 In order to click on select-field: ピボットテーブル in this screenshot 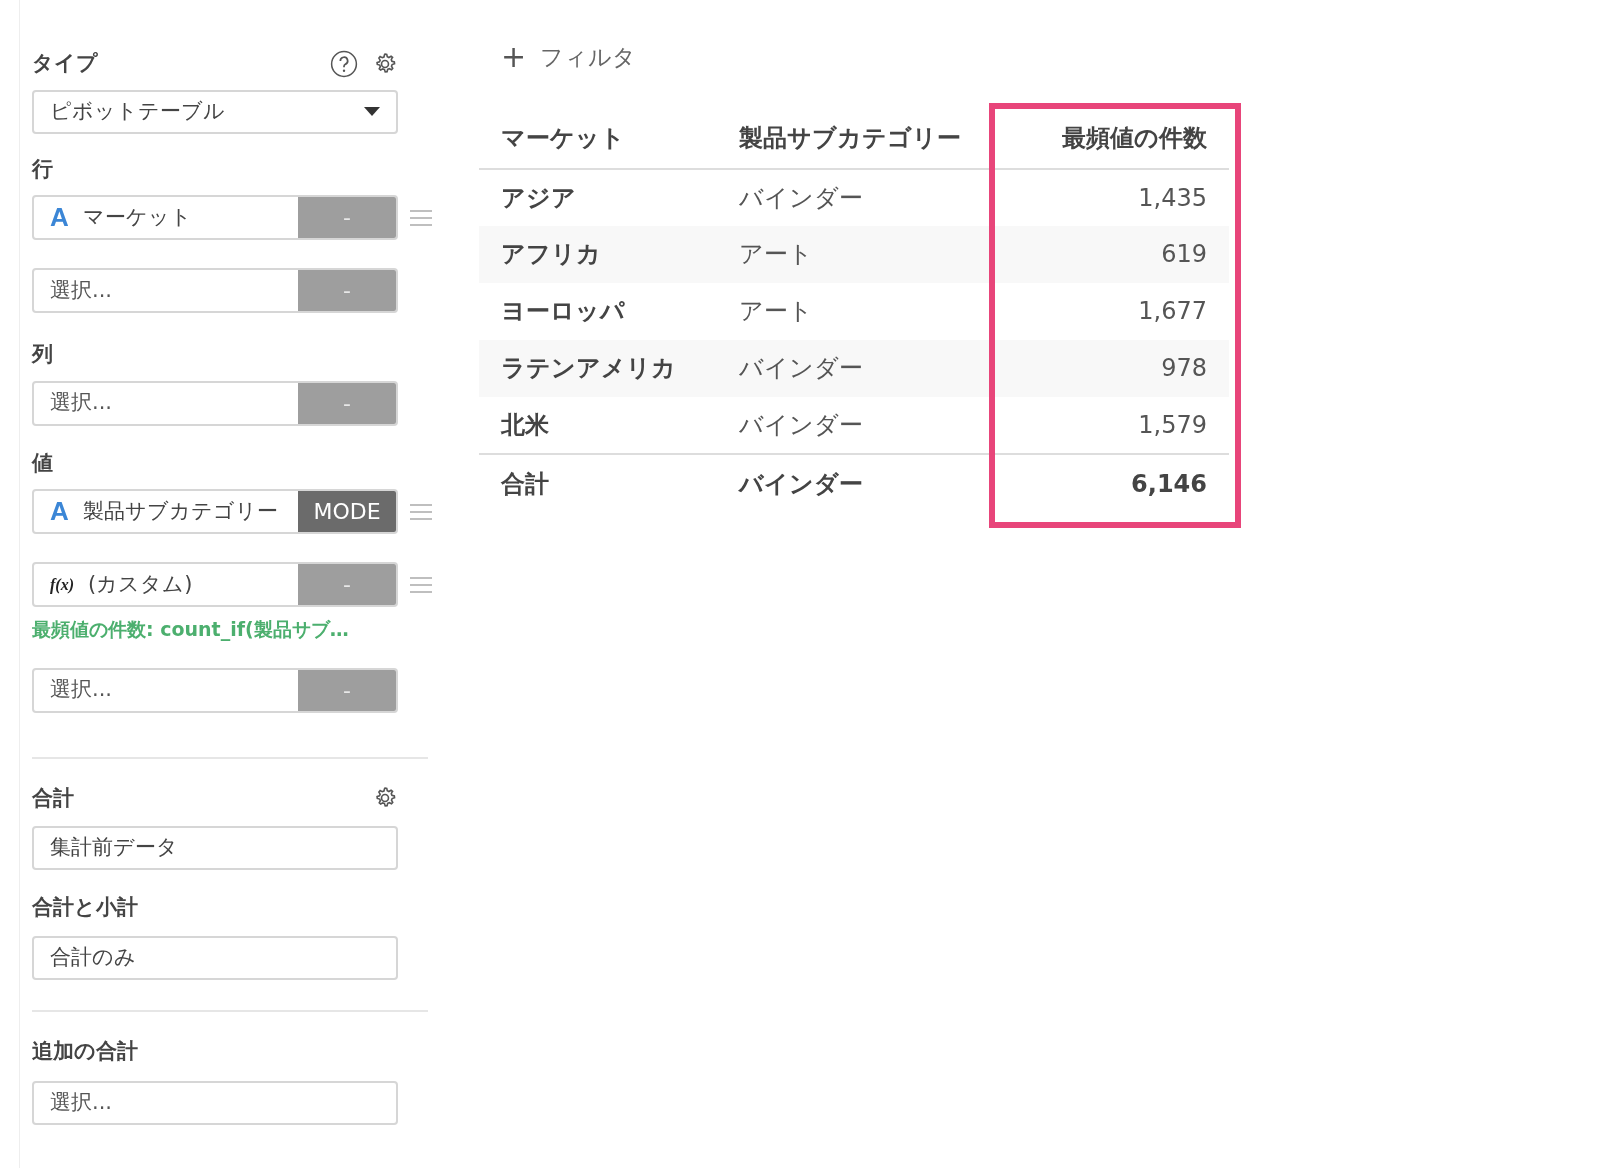, I will do `click(215, 111)`.